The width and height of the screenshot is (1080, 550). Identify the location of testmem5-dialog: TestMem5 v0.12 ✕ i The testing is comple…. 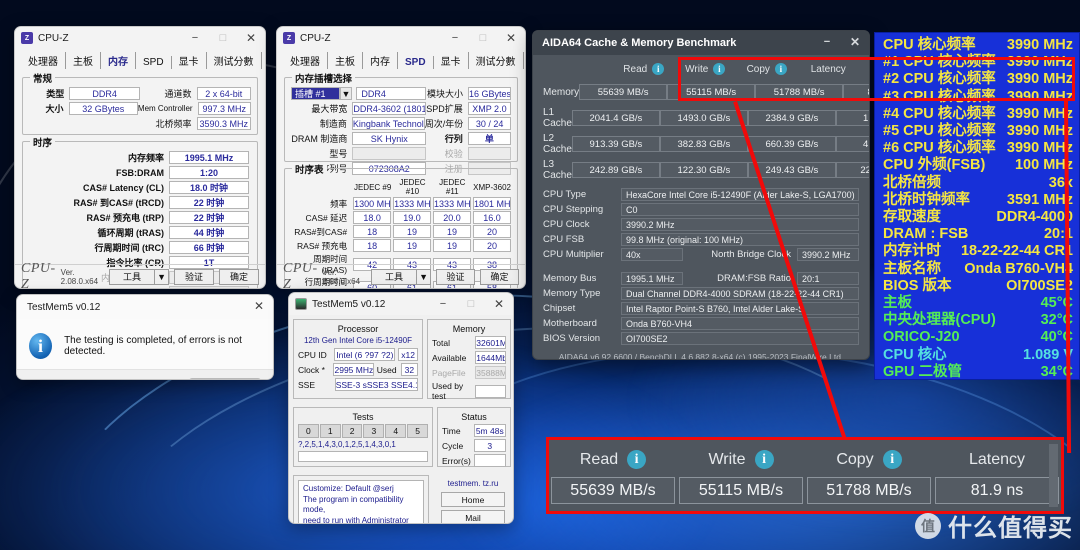
(145, 337).